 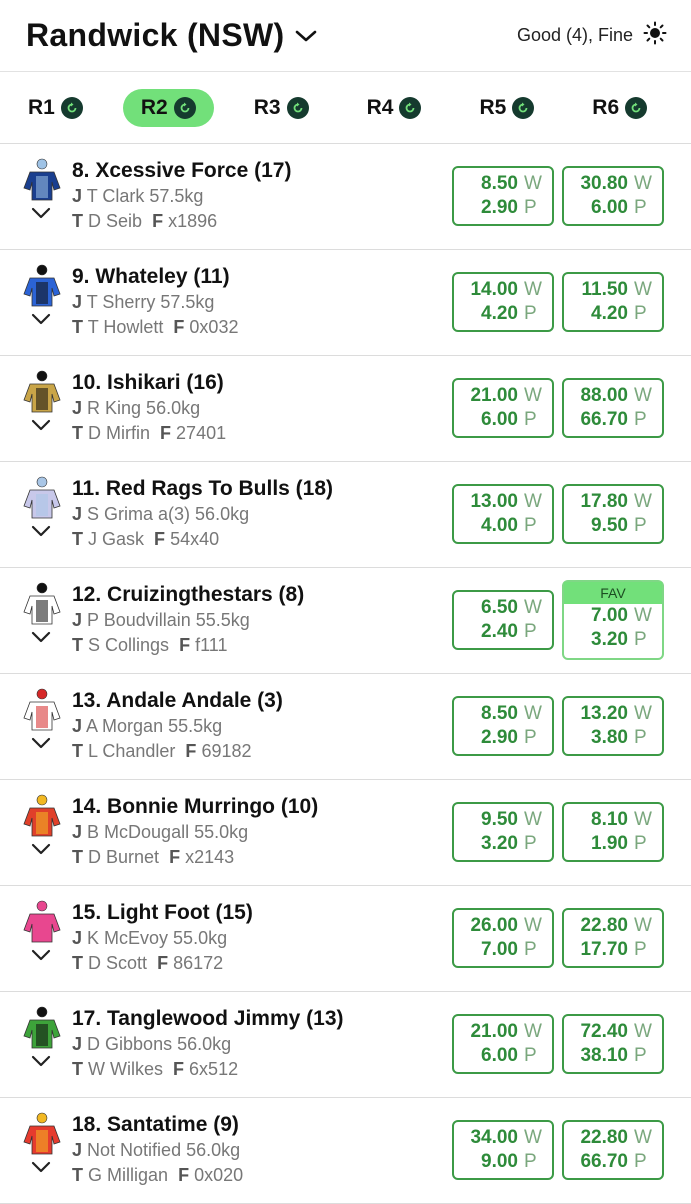 I want to click on fav-odds-button: FAV 7.00 W 3.20 P, so click(x=613, y=620).